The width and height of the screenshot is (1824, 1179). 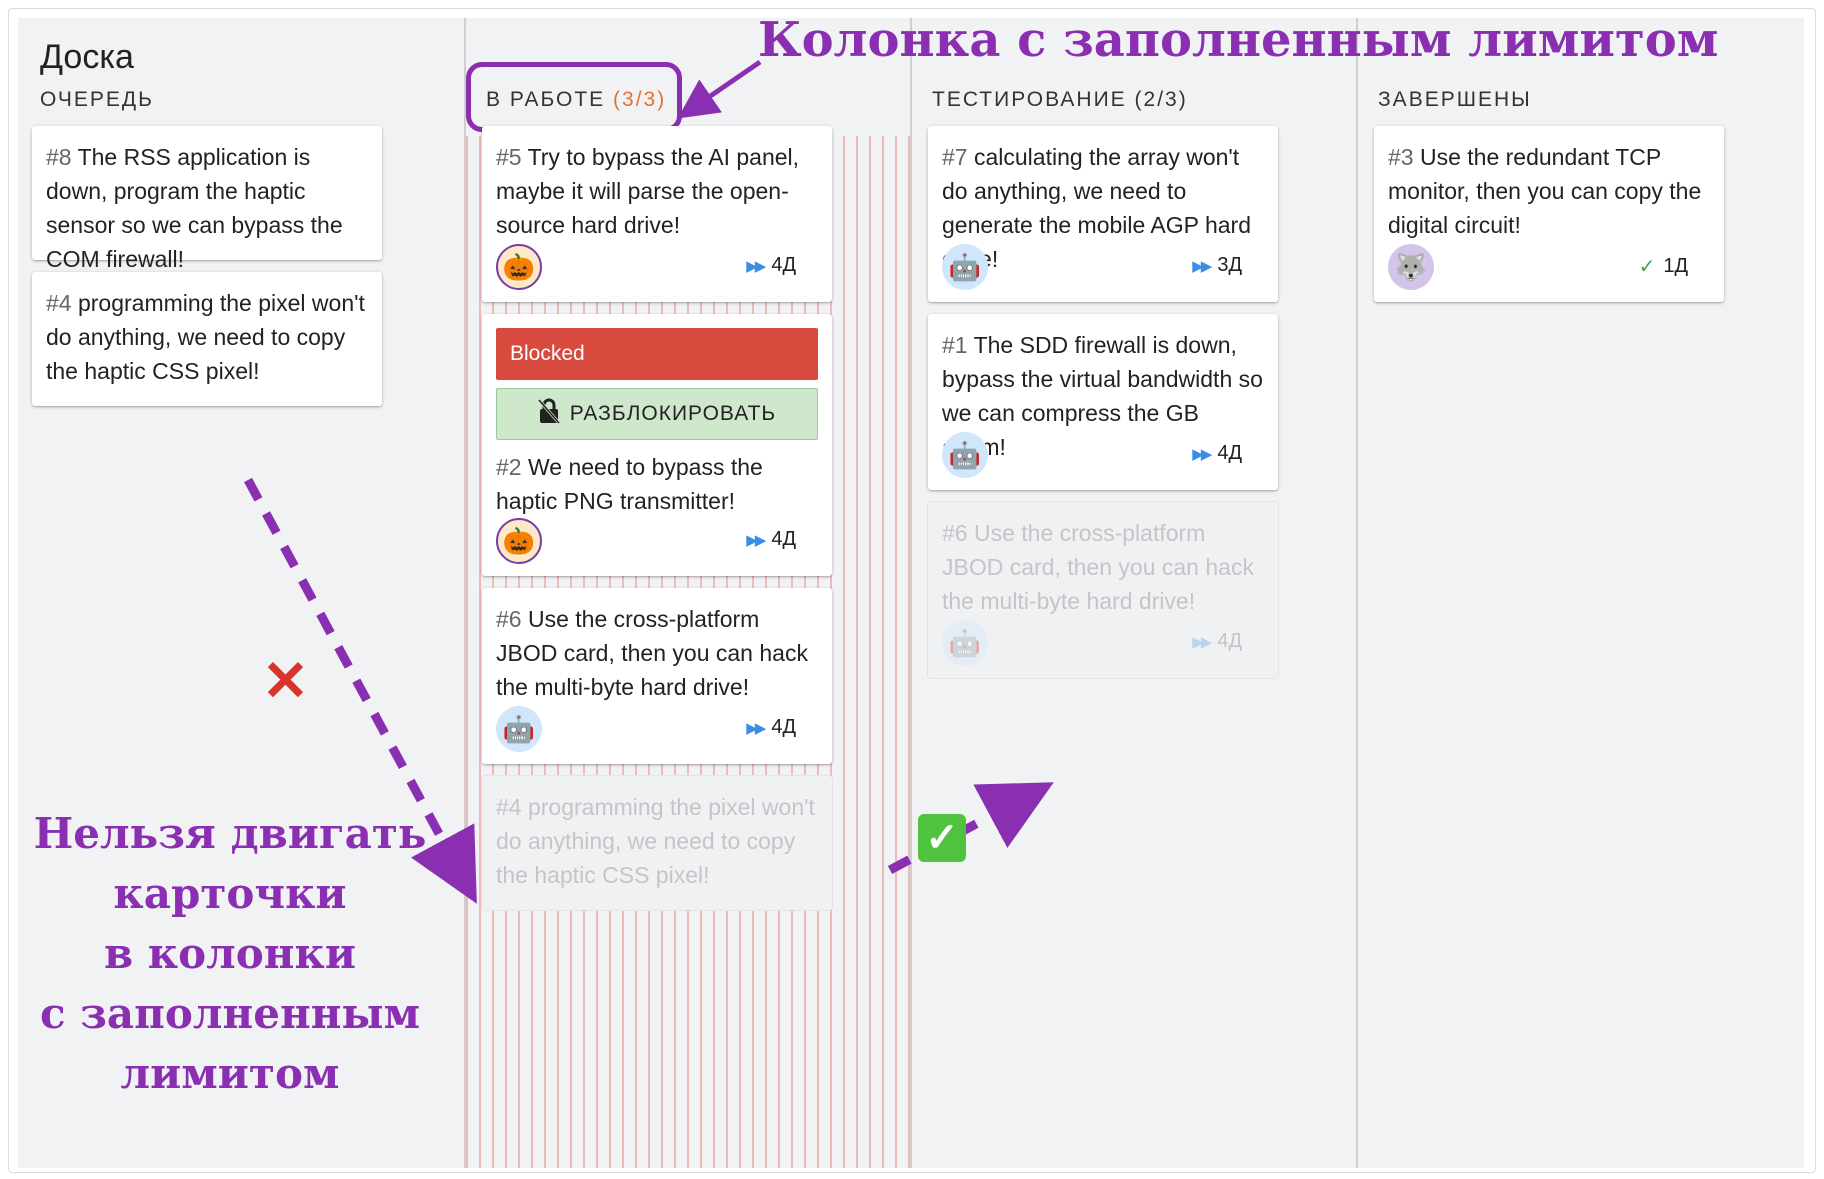 What do you see at coordinates (942, 838) in the screenshot?
I see `allowed-check-icon: ✓` at bounding box center [942, 838].